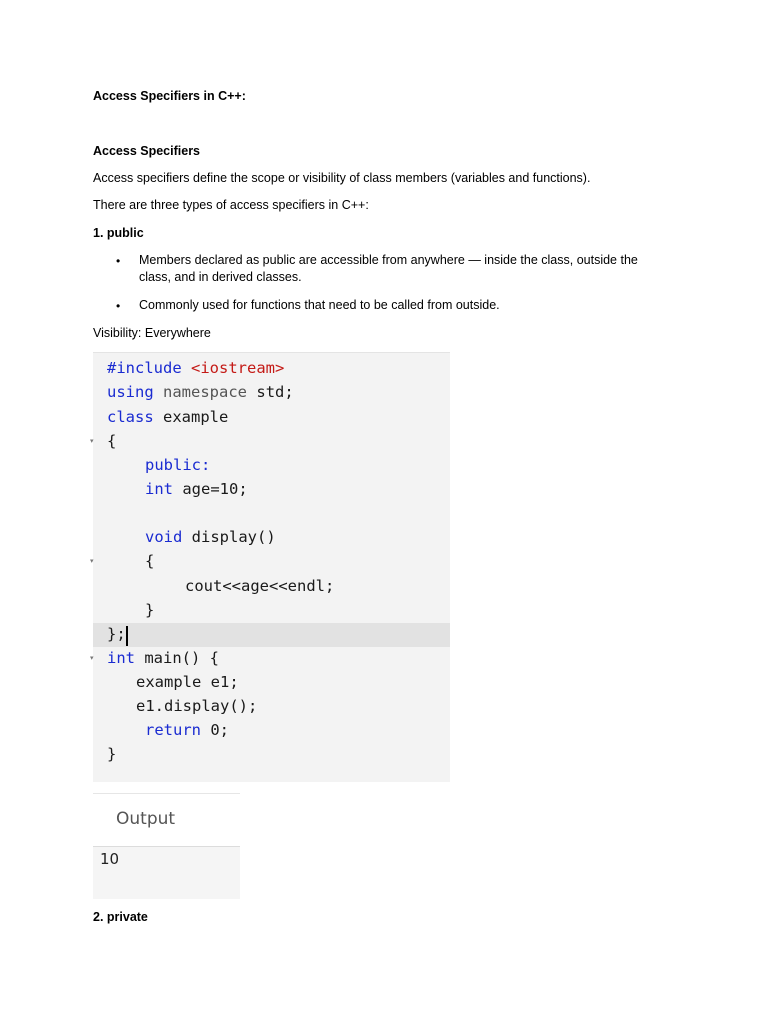 Image resolution: width=768 pixels, height=1024 pixels. Describe the element at coordinates (271, 635) in the screenshot. I see `current-line-highlight` at that location.